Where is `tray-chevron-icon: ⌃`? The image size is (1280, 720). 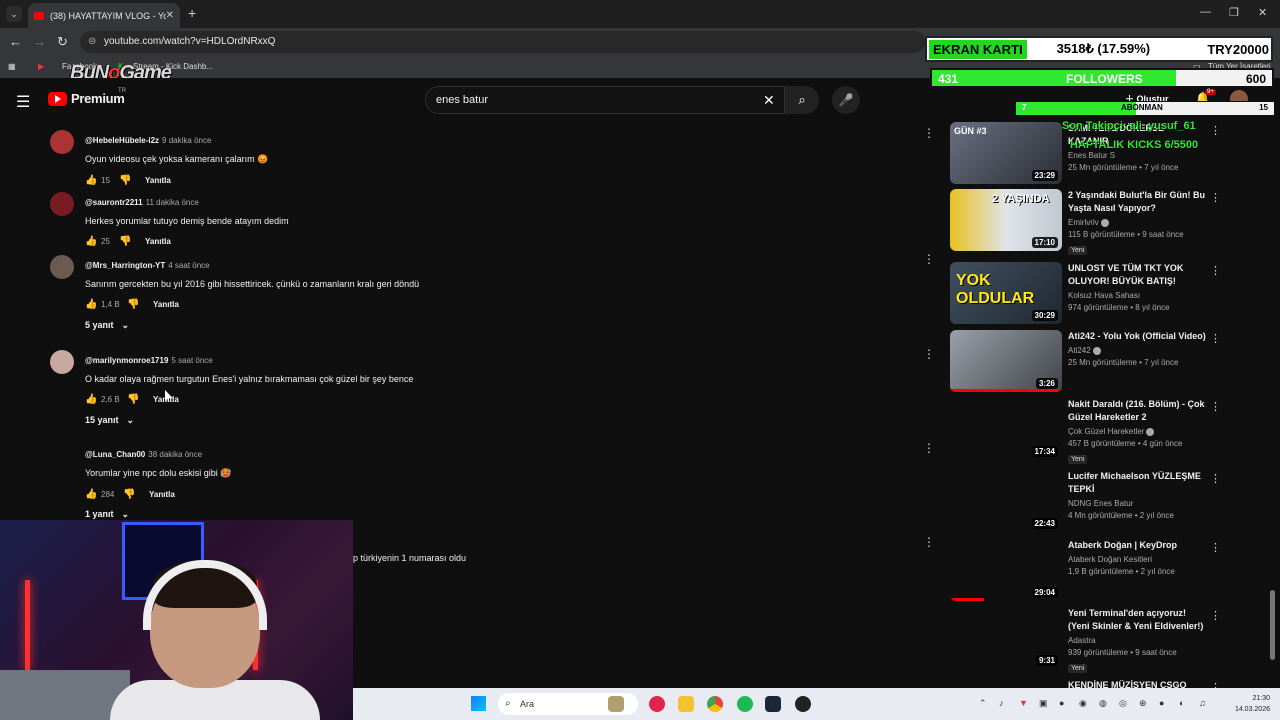 tray-chevron-icon: ⌃ is located at coordinates (983, 703).